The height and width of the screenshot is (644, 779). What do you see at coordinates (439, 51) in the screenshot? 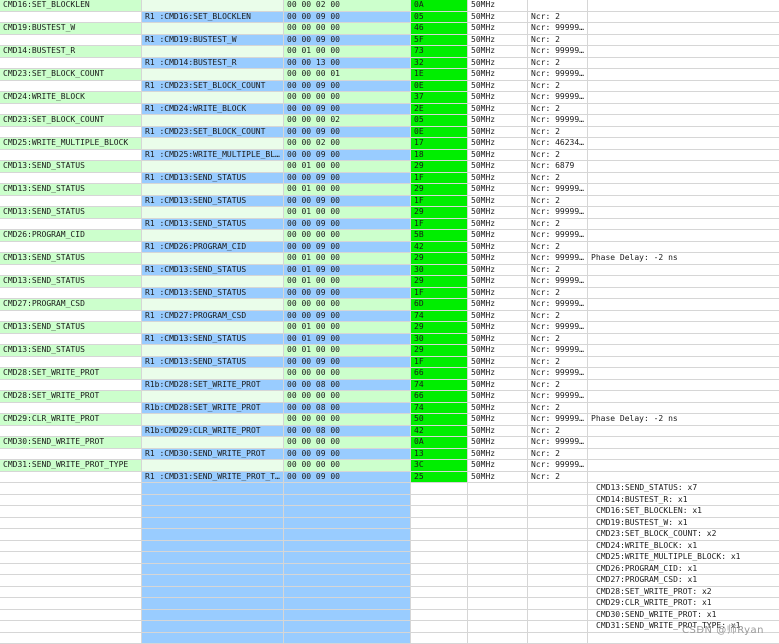
I see `crc-cell: 73` at bounding box center [439, 51].